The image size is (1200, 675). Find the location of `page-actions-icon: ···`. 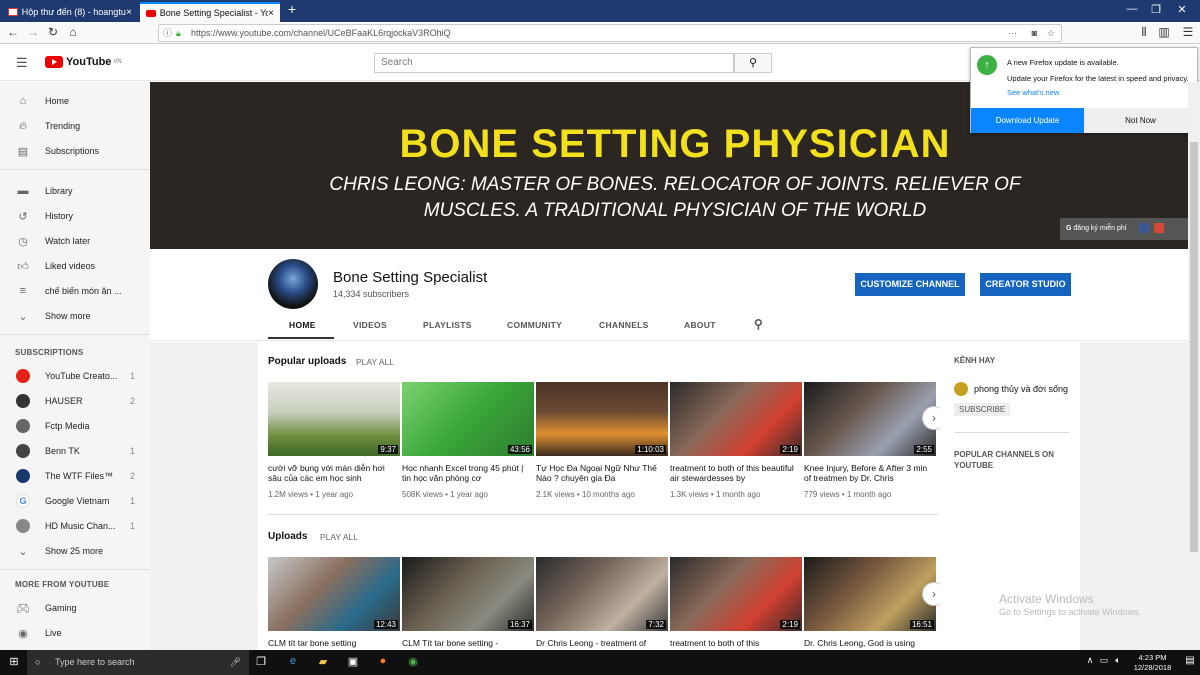

page-actions-icon: ··· is located at coordinates (1012, 33).